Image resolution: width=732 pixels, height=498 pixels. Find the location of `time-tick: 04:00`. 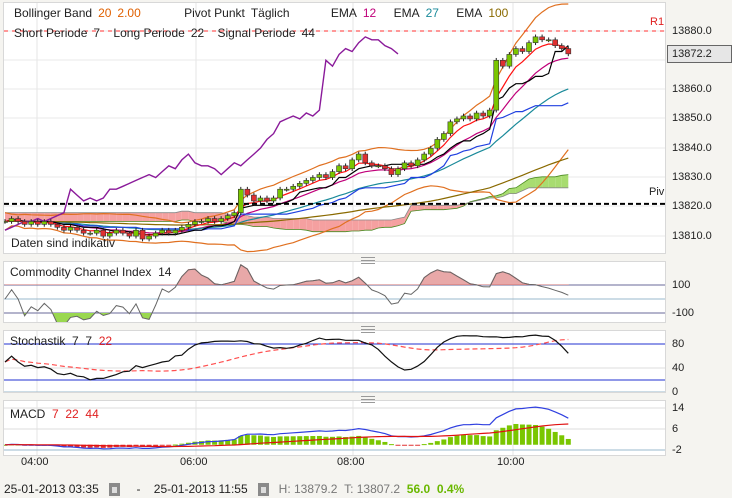

time-tick: 04:00 is located at coordinates (35, 462).